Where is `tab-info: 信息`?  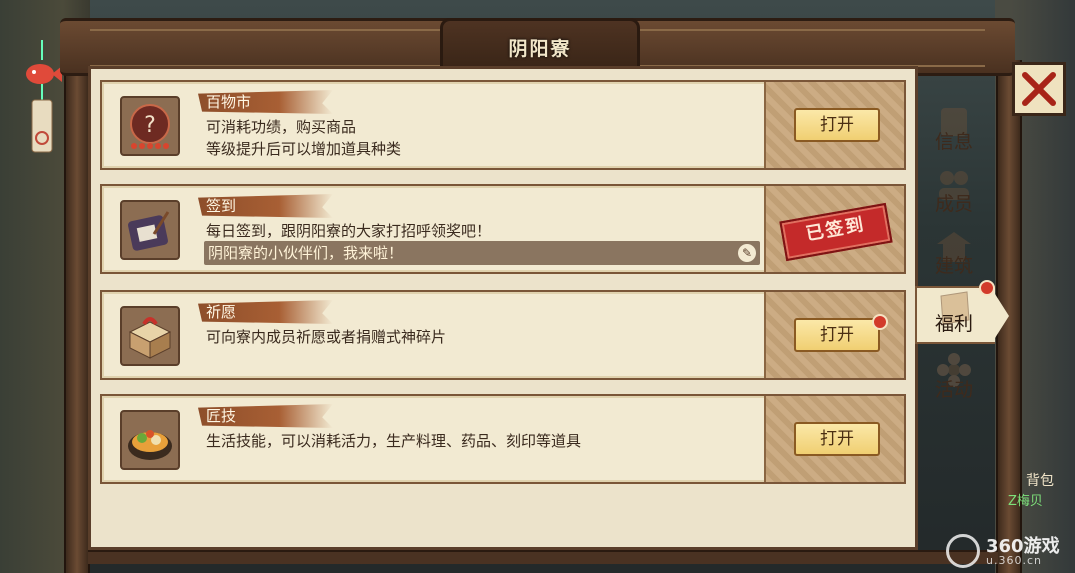
tab-info: 信息 is located at coordinates (954, 131).